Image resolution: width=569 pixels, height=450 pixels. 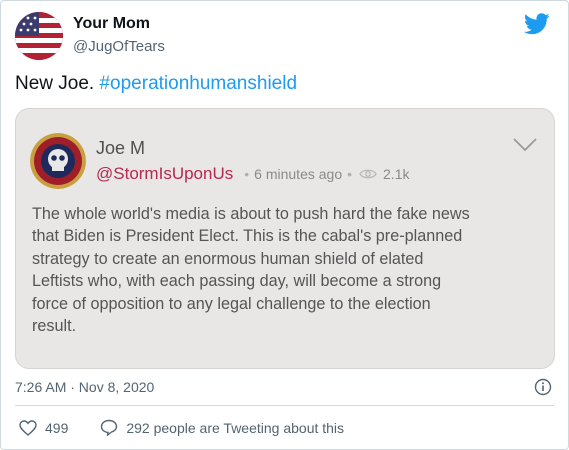 I want to click on conversation-text: 292 people are Tweeting about this, so click(x=235, y=427).